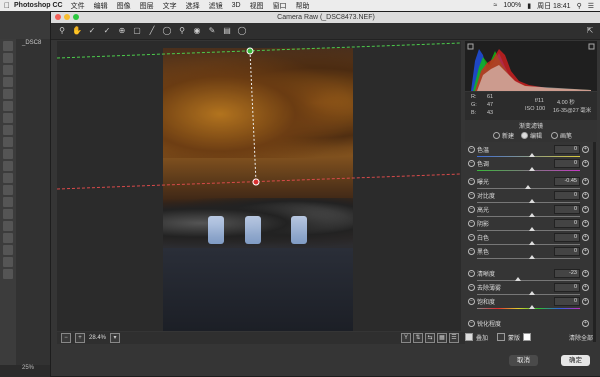 The image size is (600, 377). I want to click on adjustment-brush-icon: ✎, so click(212, 31).